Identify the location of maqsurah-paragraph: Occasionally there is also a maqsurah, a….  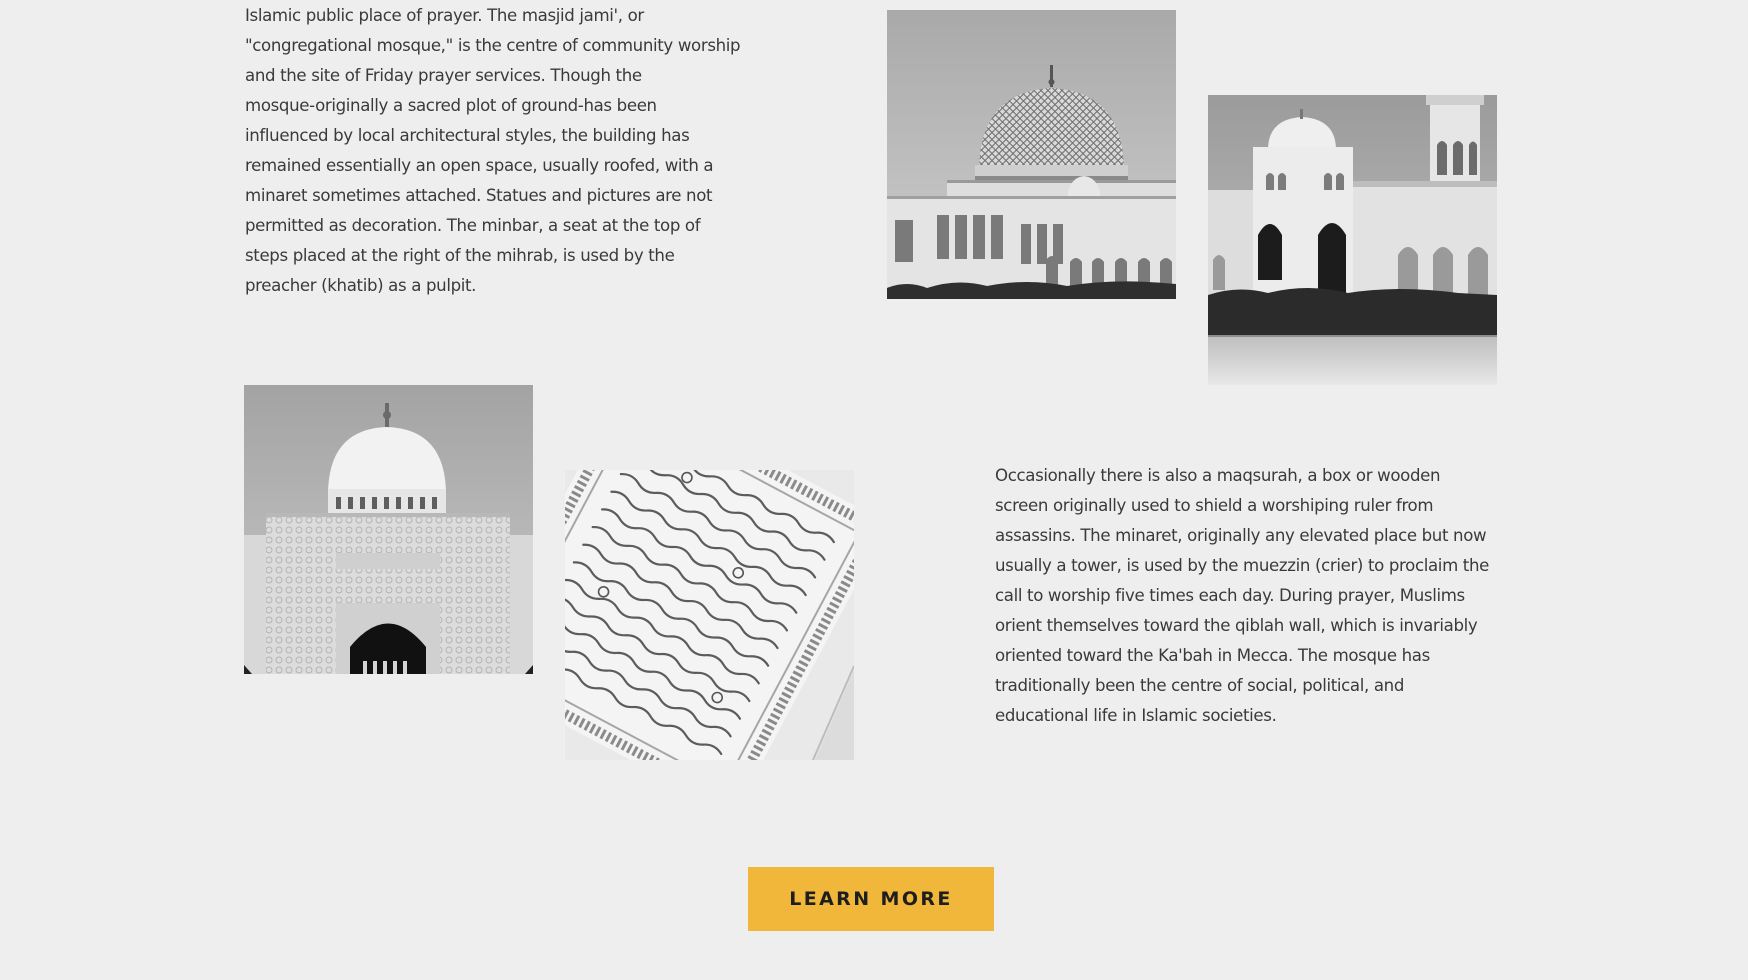
(1242, 595).